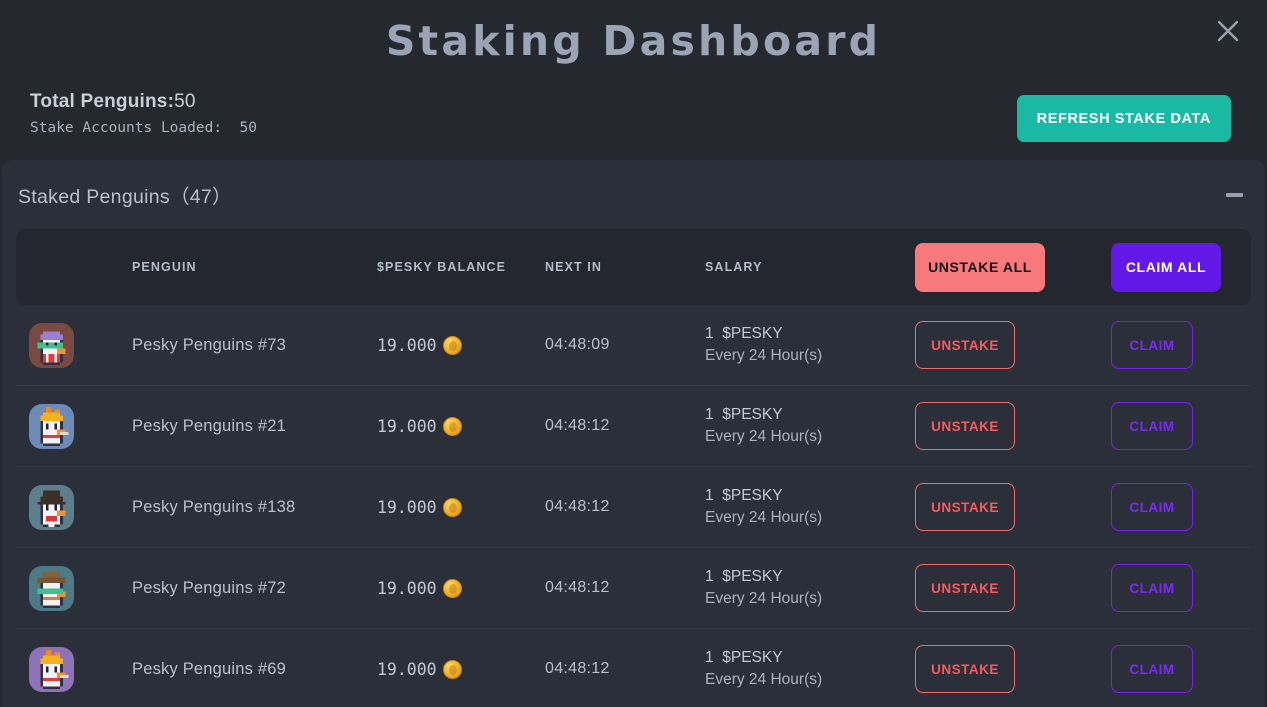  Describe the element at coordinates (51, 588) in the screenshot. I see `penguin-cowboy-hat-green-bandana` at that location.